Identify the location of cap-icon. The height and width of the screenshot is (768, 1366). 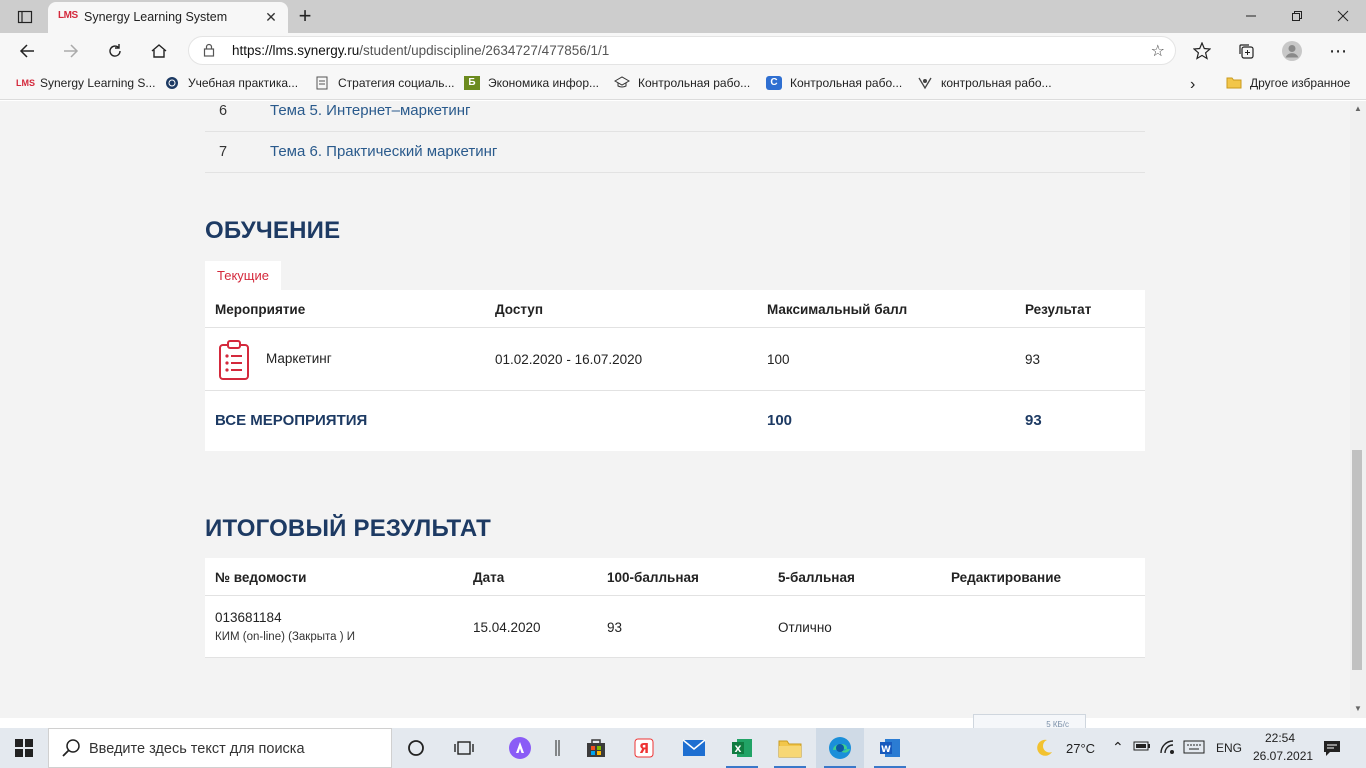
(622, 83).